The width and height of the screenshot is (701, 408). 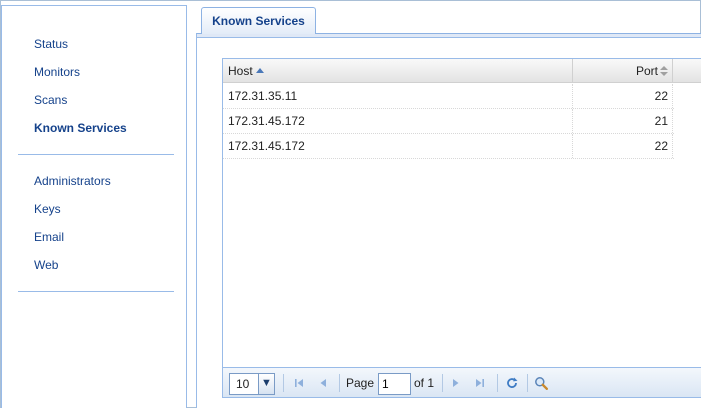 I want to click on column-header-host: Host, so click(x=398, y=71).